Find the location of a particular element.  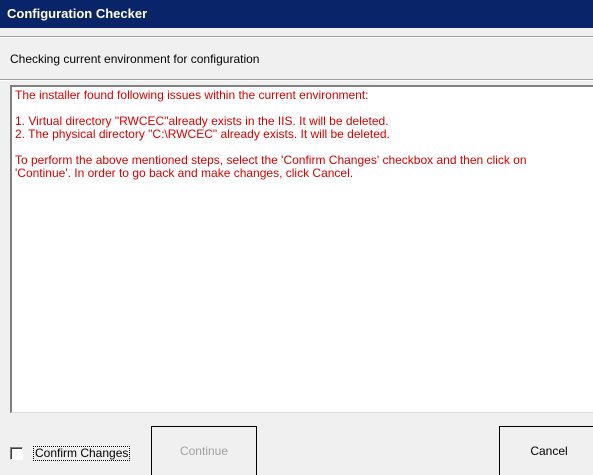

cancel-button: Cancel is located at coordinates (546, 450).